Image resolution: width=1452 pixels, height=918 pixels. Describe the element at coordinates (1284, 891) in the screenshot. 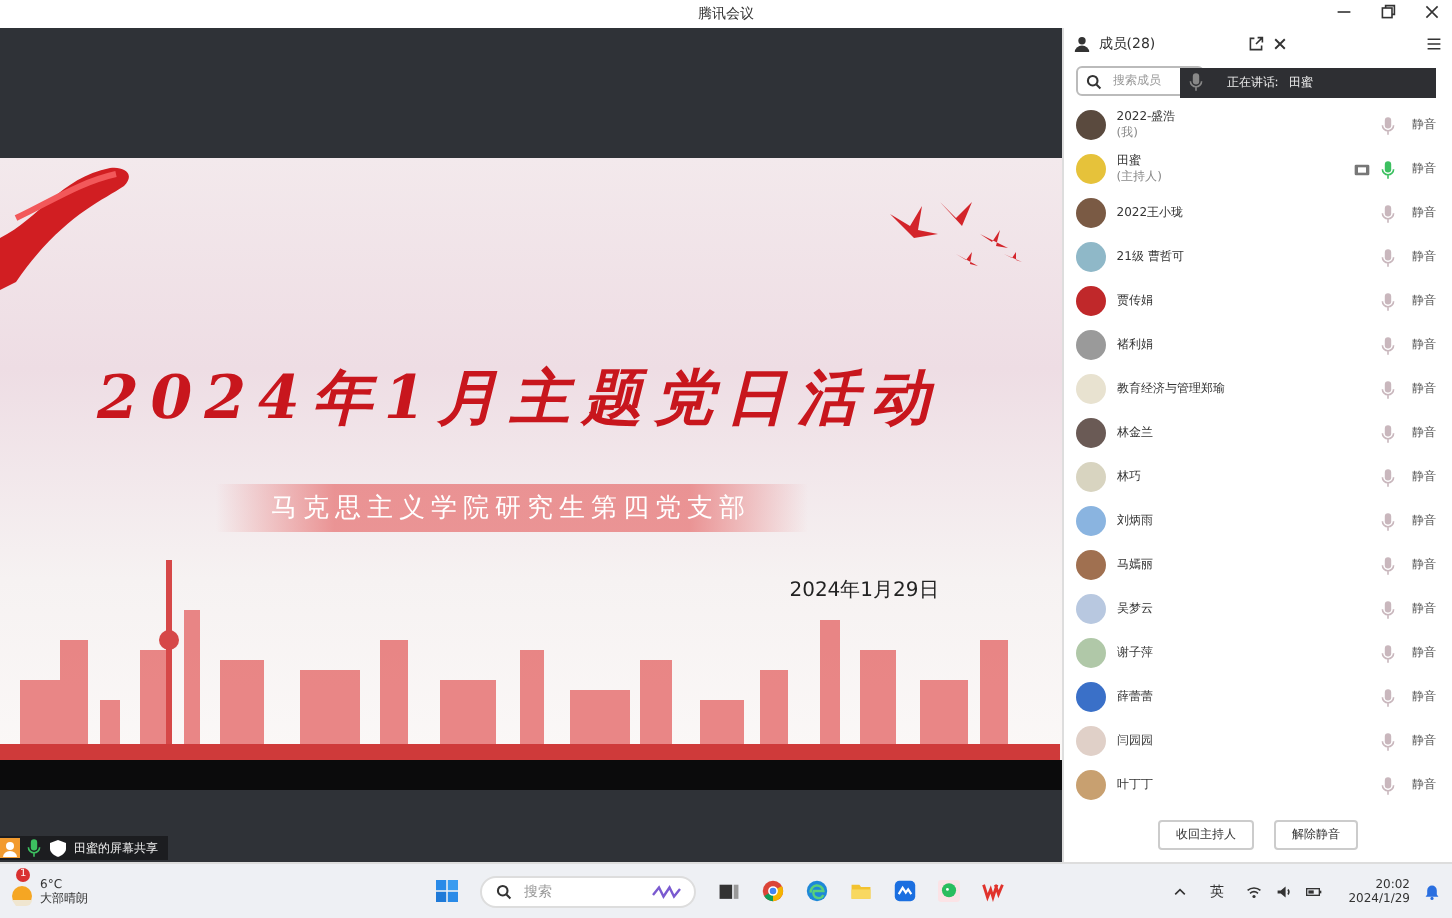

I see `speaker-icon` at that location.